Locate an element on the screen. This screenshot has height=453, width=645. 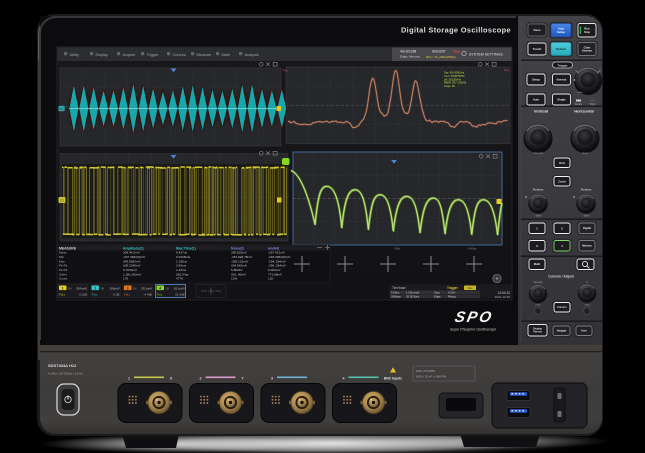
svg-text: Persist is located at coordinates (537, 332).